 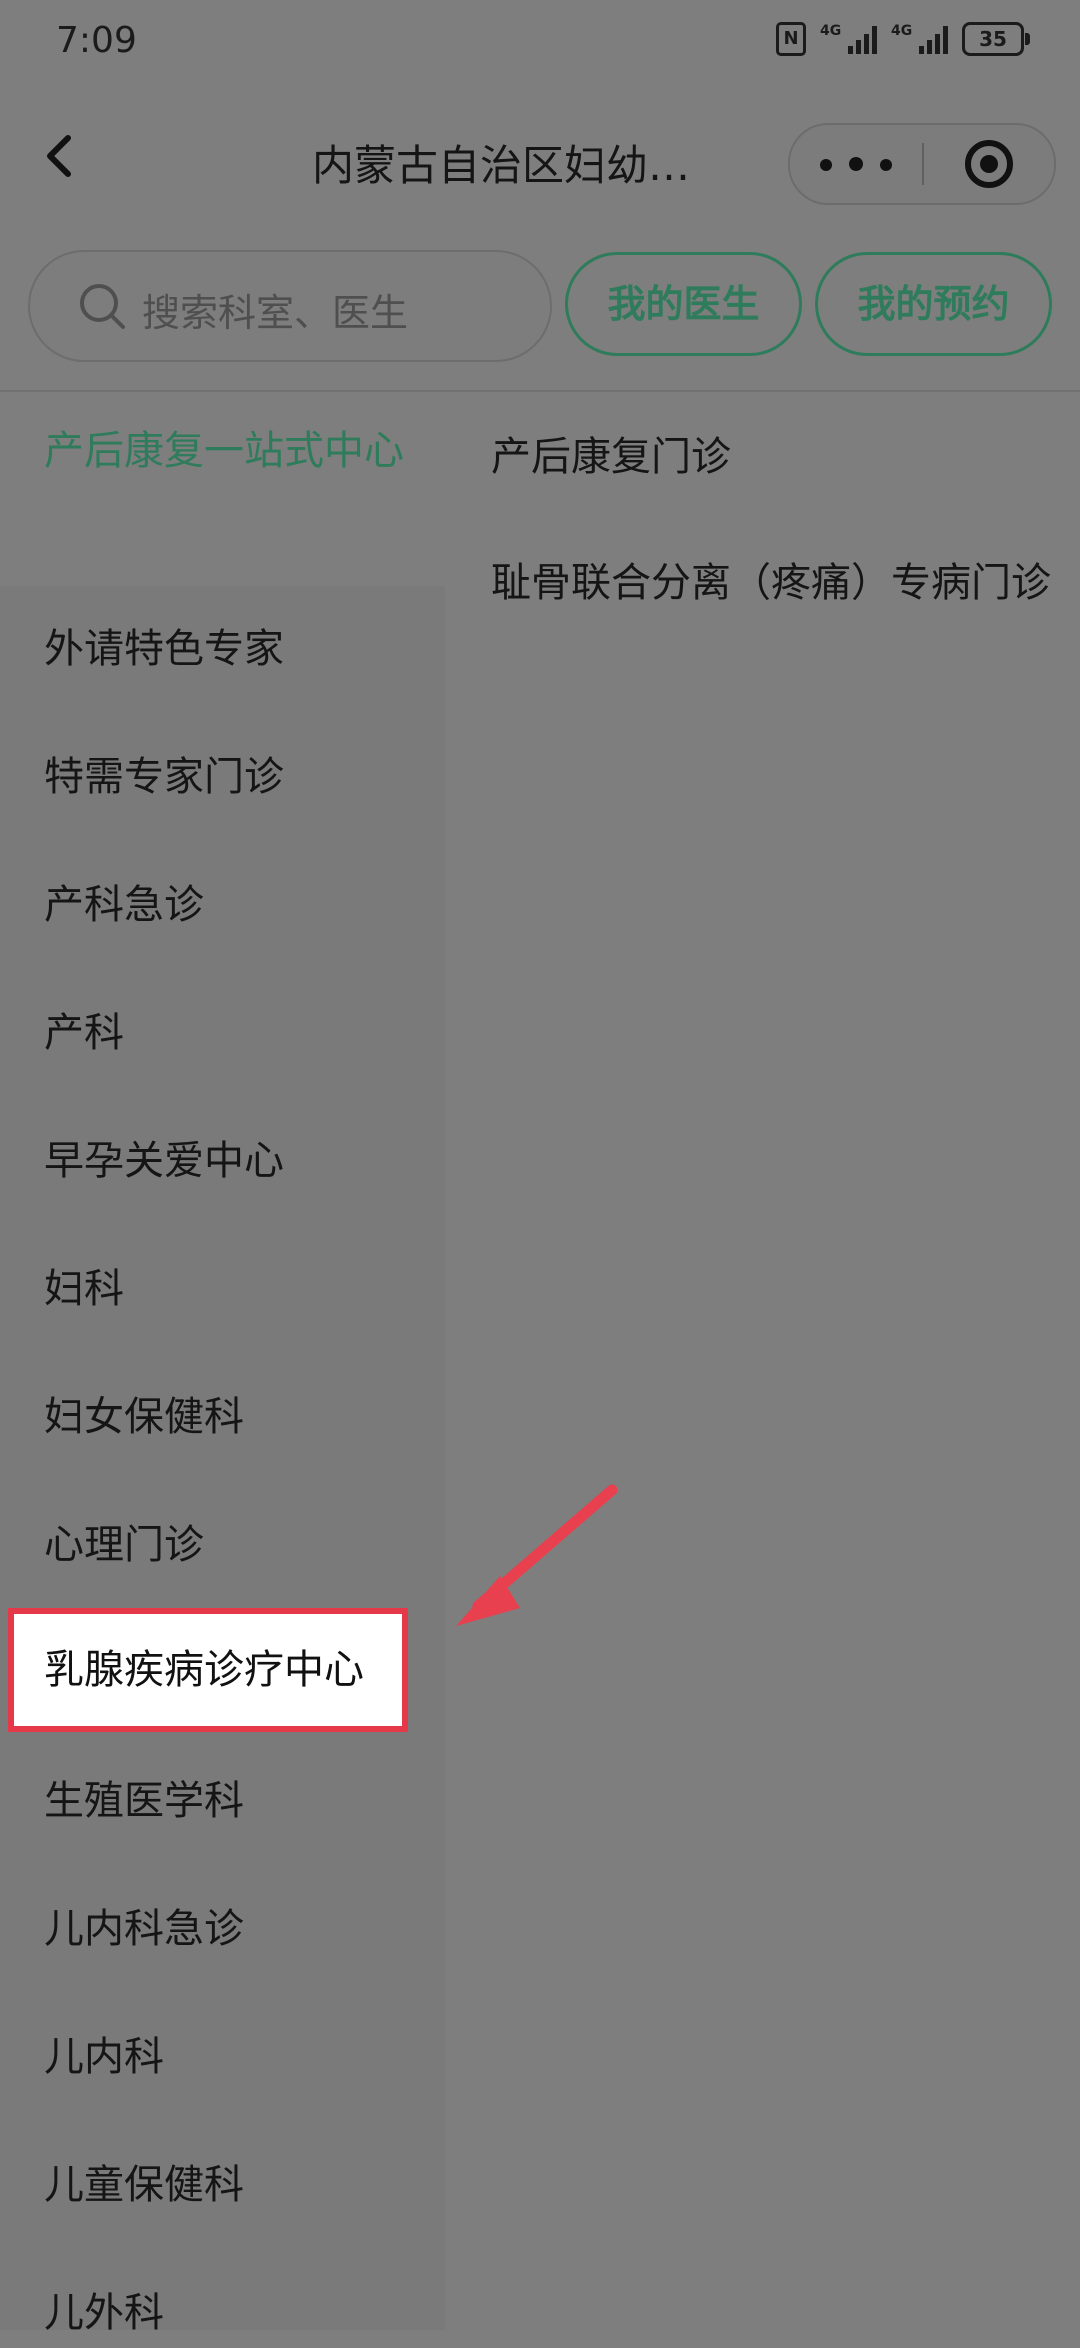 I want to click on sidebar-item: 儿内科, so click(x=104, y=2057).